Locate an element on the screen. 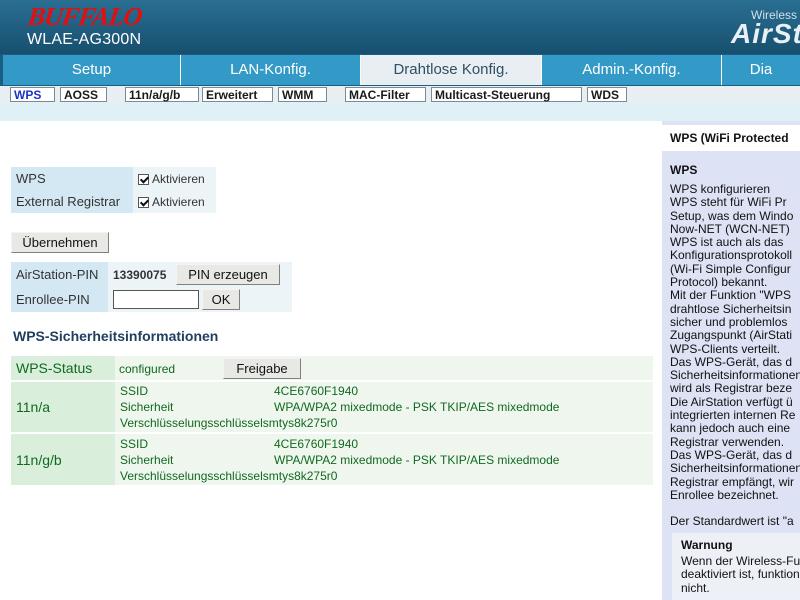  airstation-brand-logo: AirSt is located at coordinates (765, 33).